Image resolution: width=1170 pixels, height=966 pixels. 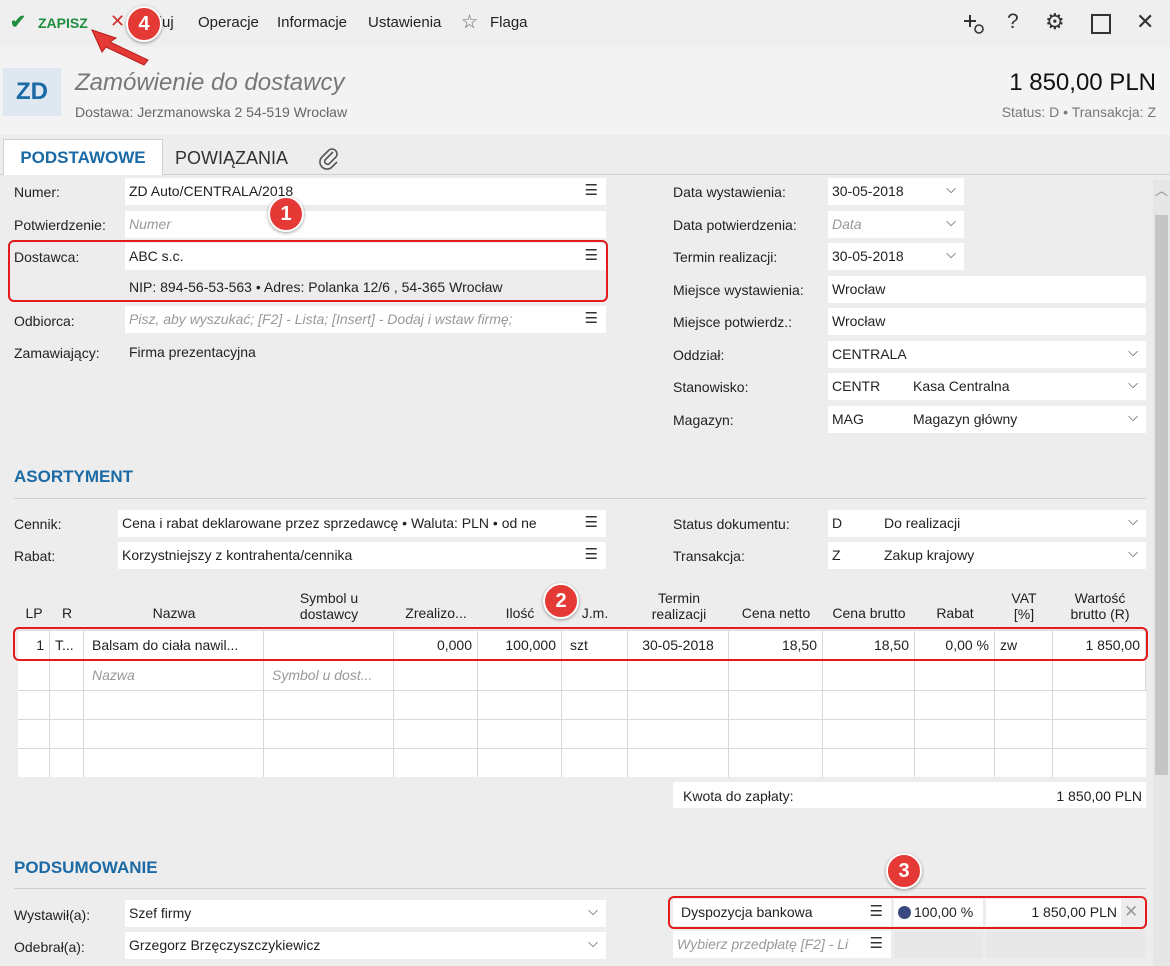 I want to click on assortment-title: ASORTYMENT, so click(x=73, y=476).